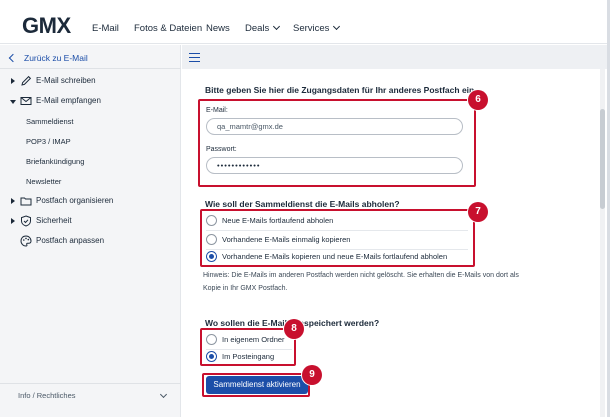 Image resolution: width=610 pixels, height=417 pixels. I want to click on sidebar-item-receive-email: E-Mail empfangen, so click(90, 102).